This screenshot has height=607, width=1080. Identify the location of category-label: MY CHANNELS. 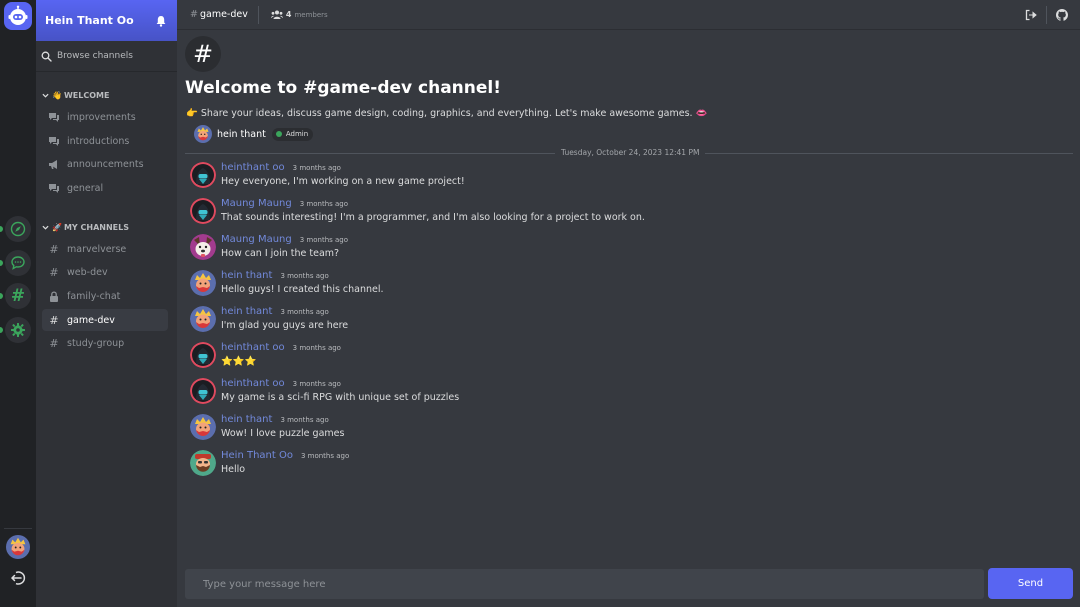
(96, 227).